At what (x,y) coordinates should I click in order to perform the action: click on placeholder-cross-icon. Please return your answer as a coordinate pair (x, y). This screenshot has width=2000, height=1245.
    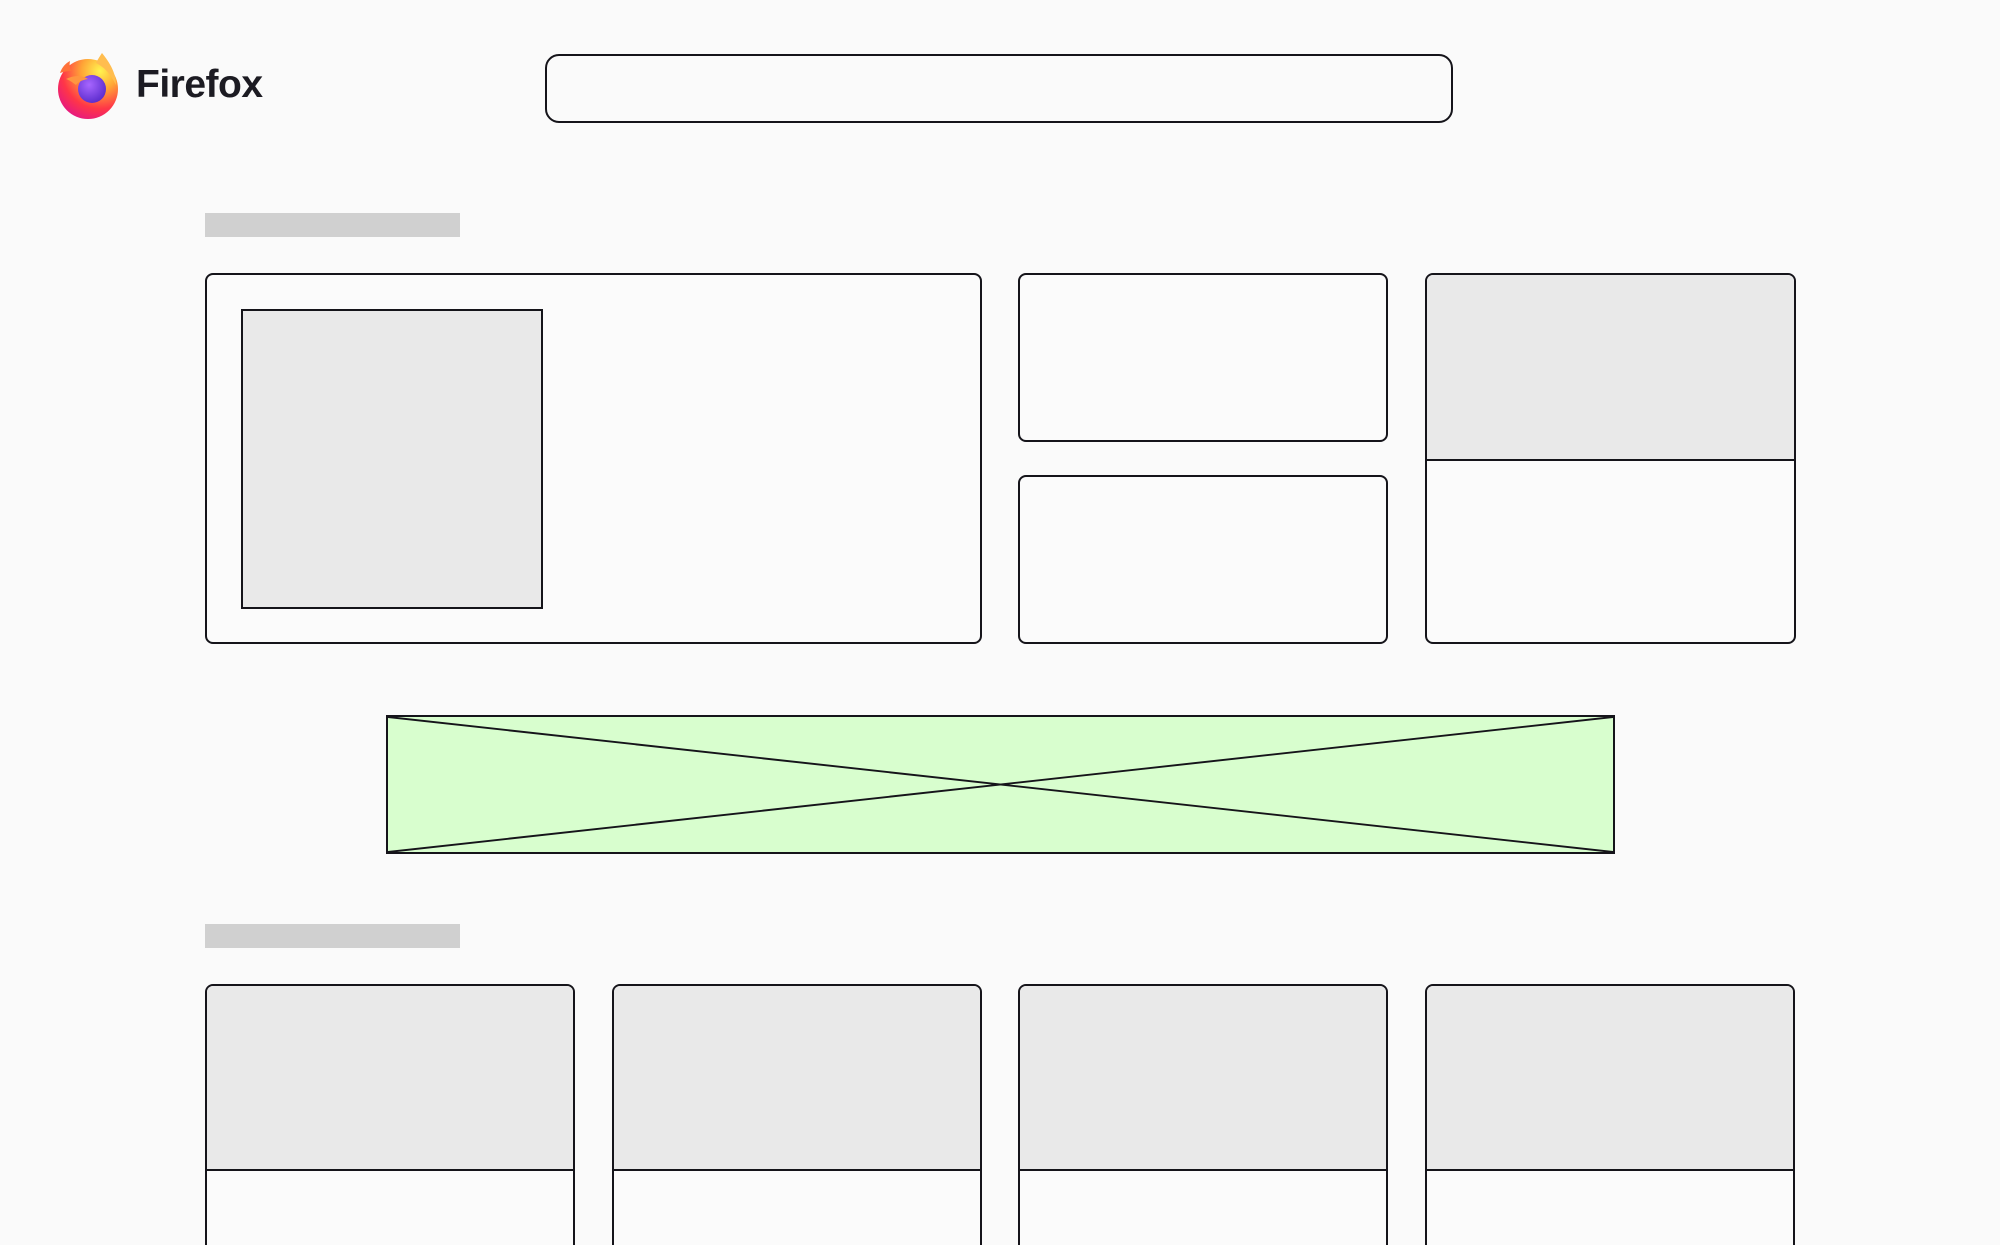
    Looking at the image, I should click on (1000, 784).